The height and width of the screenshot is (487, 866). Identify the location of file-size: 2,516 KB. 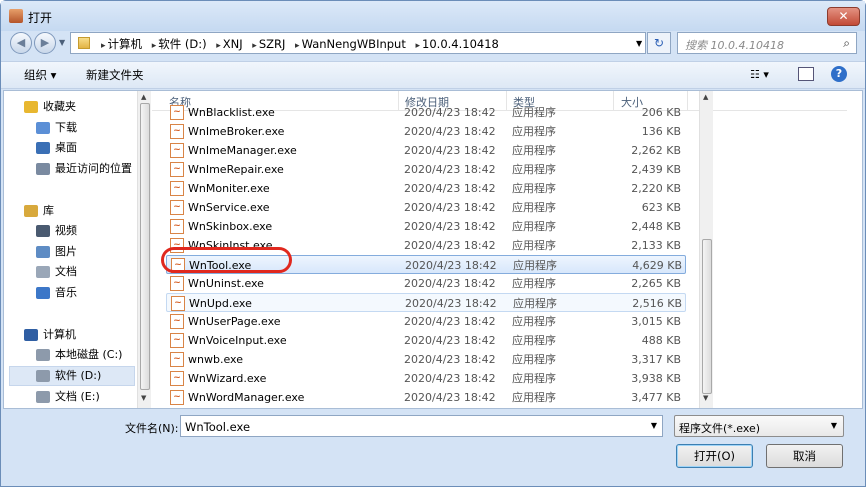
(657, 303).